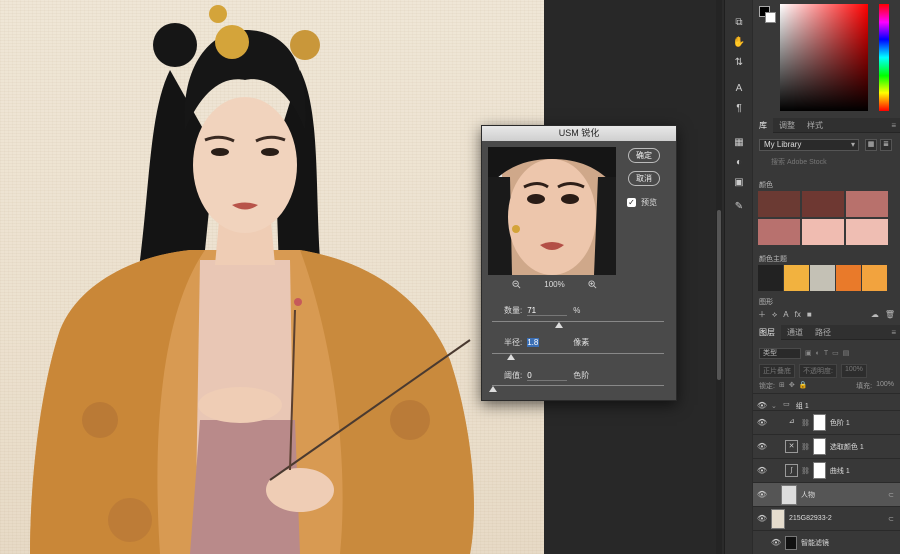 This screenshot has width=900, height=554. Describe the element at coordinates (739, 162) in the screenshot. I see `adjustments-icon: ◐` at that location.